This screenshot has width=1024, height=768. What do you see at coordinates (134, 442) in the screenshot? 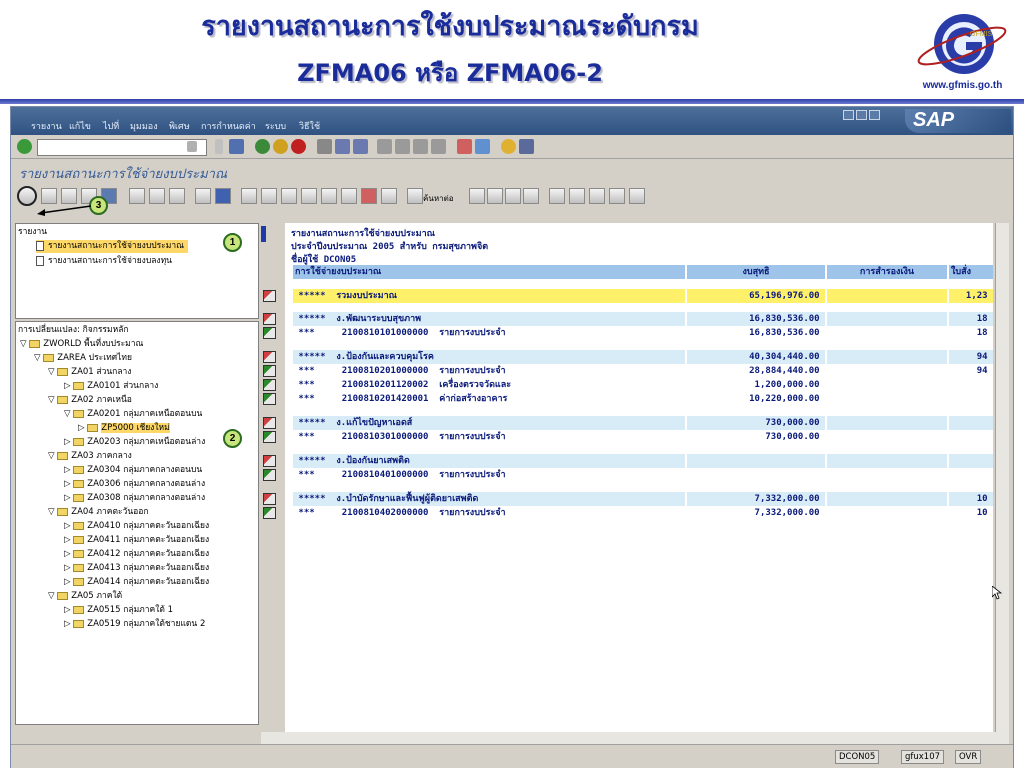
I see `tree-node: ▷ ZA0203 กลุ่มภาคเหนือตอนล่าง` at bounding box center [134, 442].